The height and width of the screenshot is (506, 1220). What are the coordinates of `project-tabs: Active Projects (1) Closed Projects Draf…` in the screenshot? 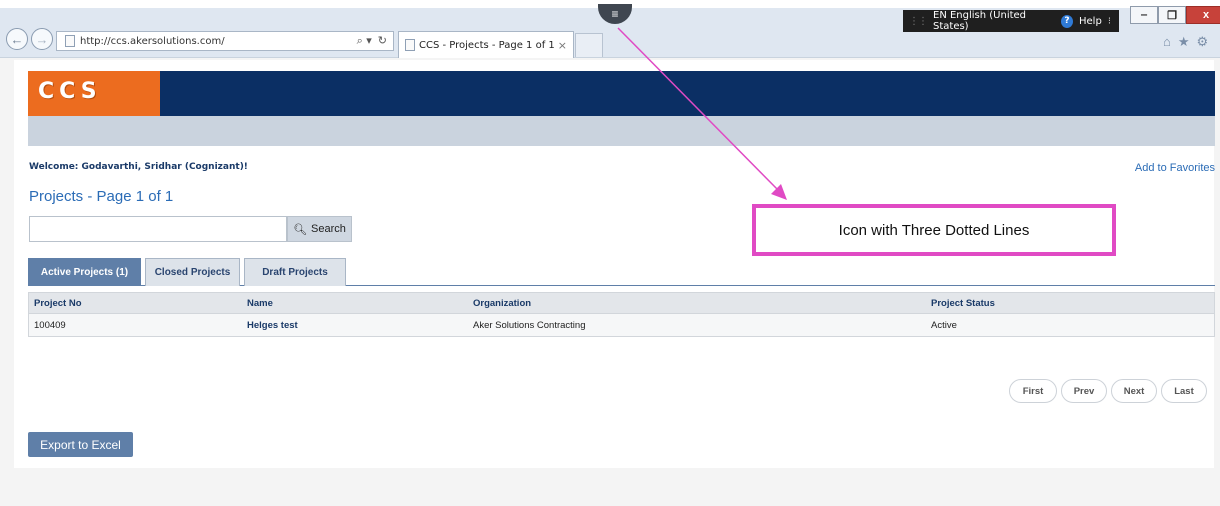 It's located at (621, 272).